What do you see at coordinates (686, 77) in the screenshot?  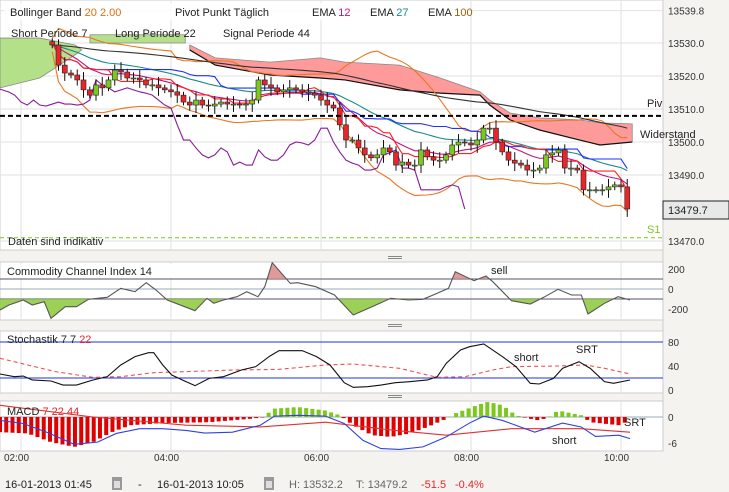 I see `price-tick-label: 13520.0` at bounding box center [686, 77].